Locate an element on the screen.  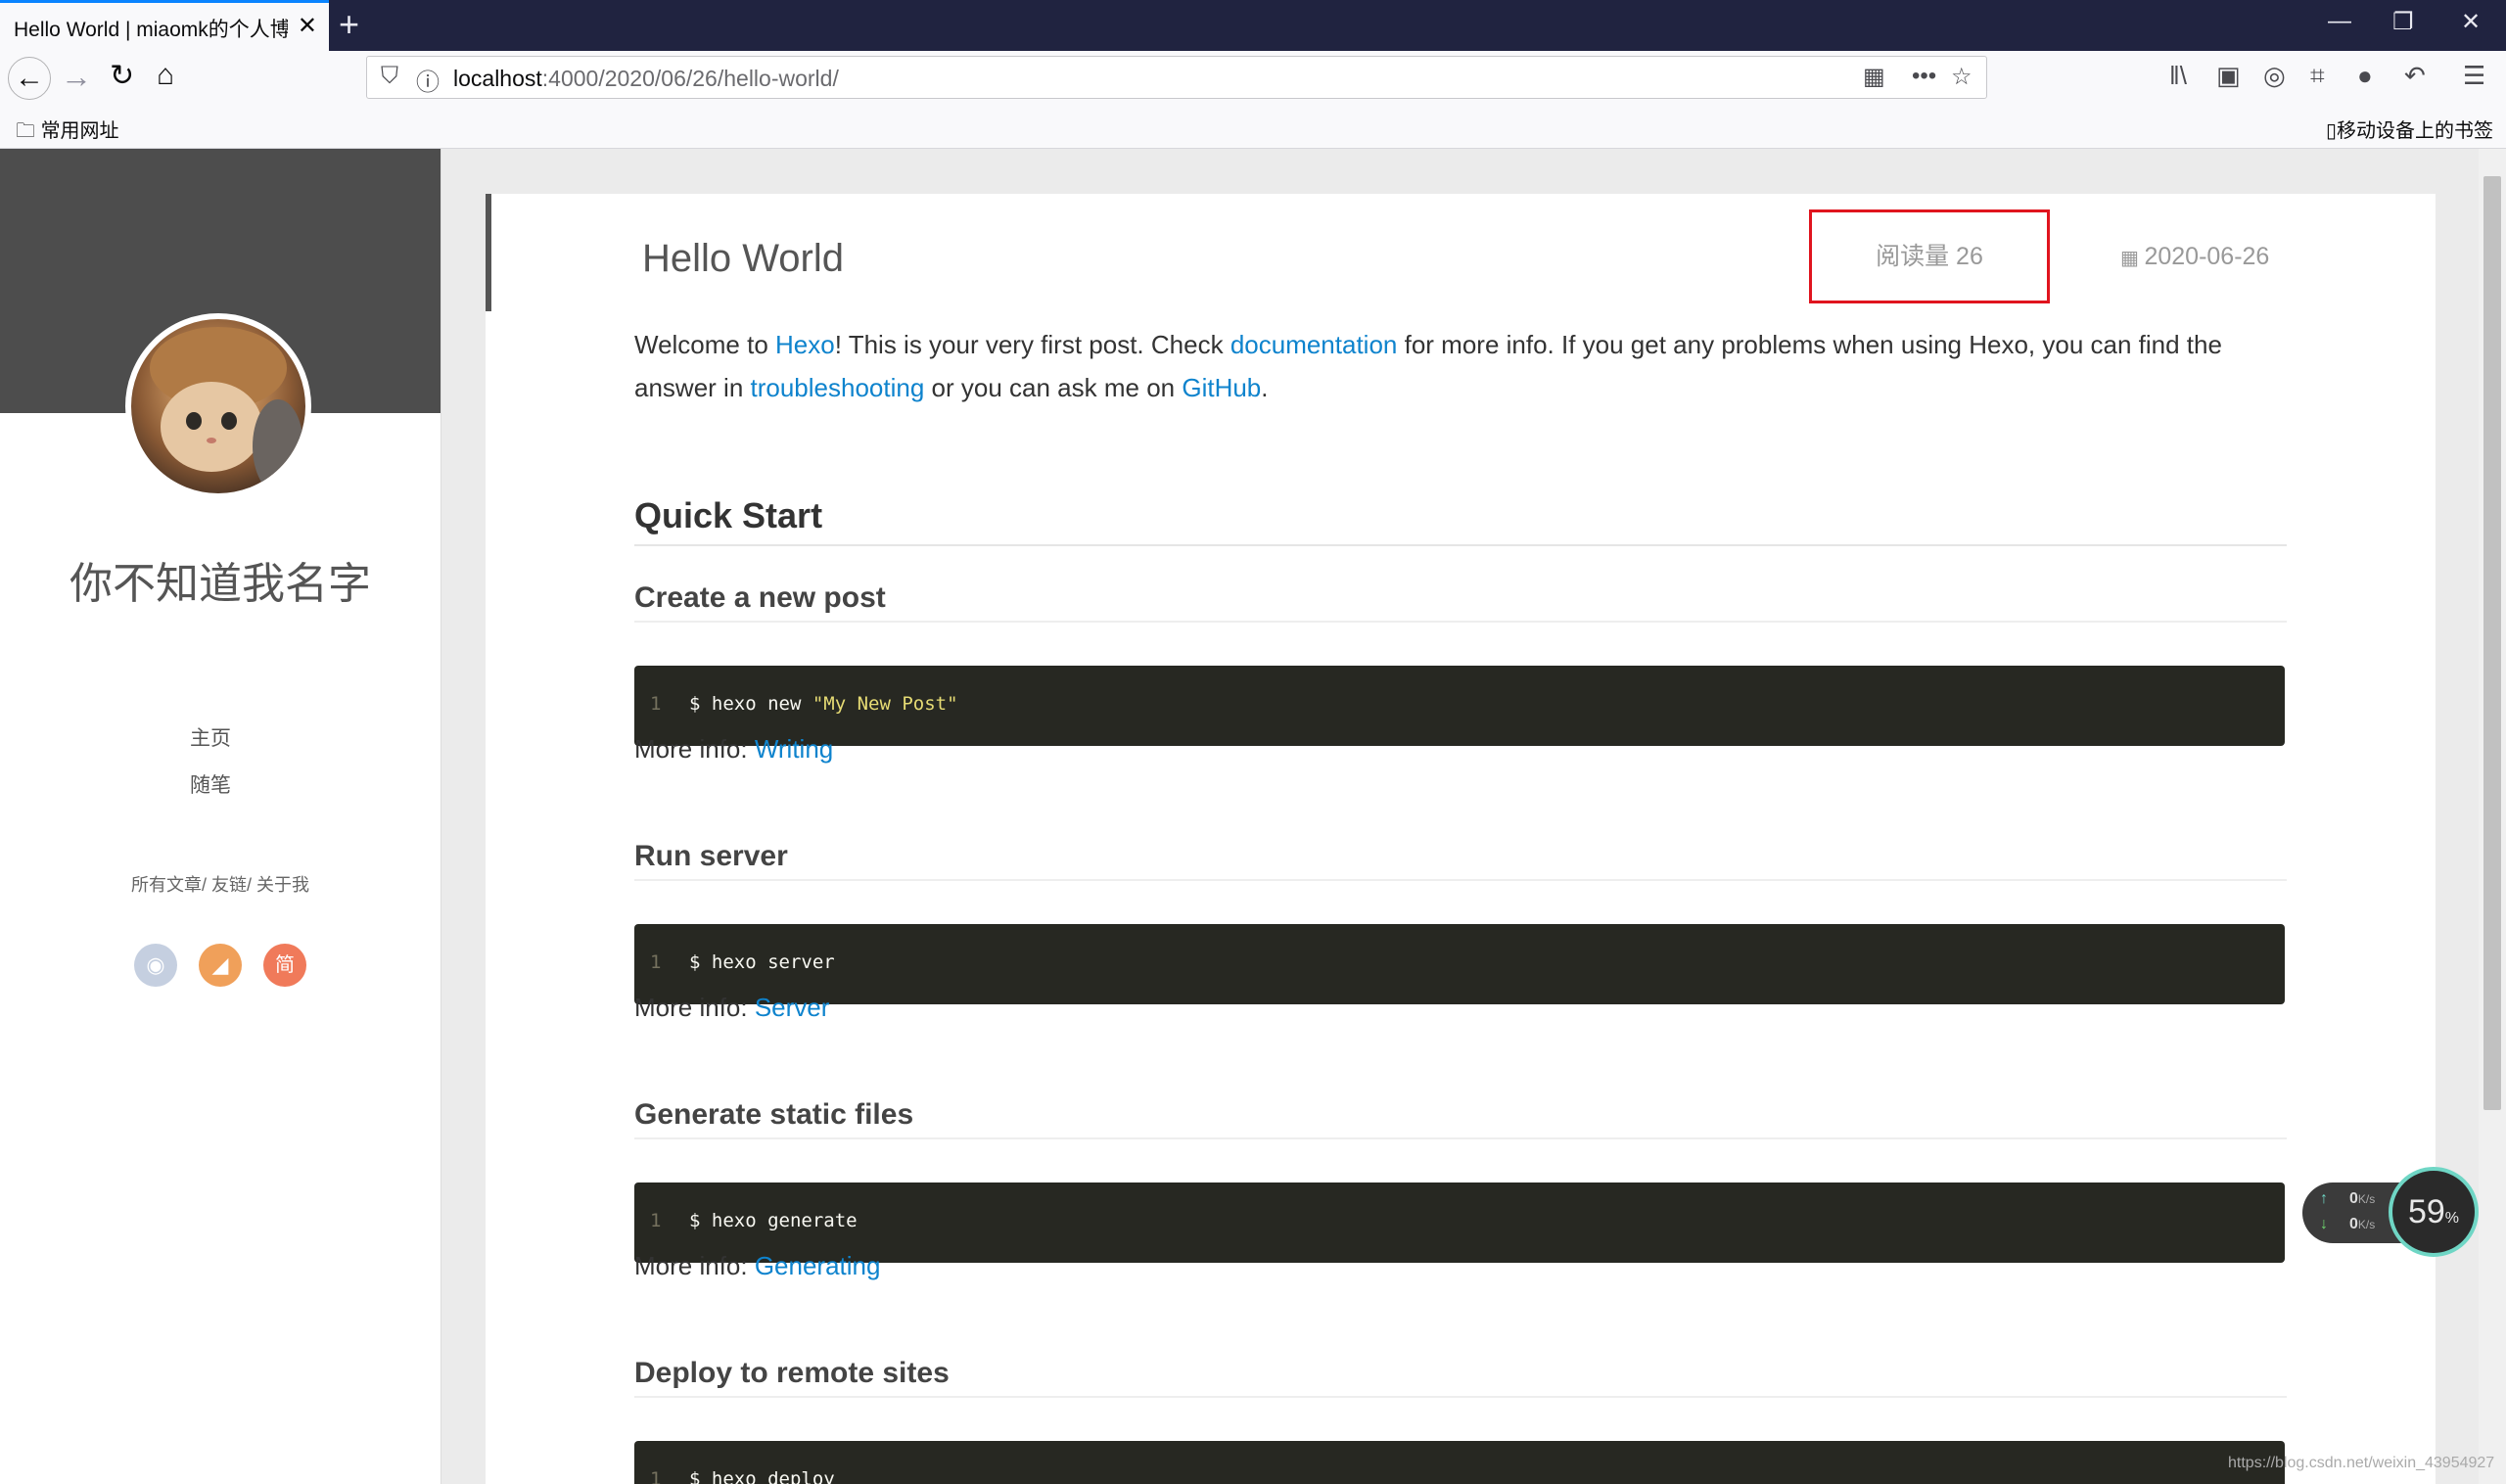
more-info: More info: Server is located at coordinates (732, 1007).